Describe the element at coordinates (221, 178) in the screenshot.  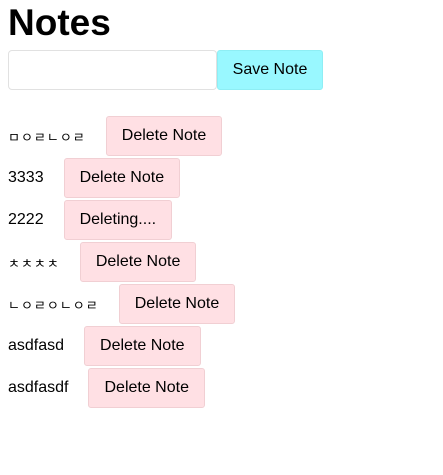
I see `note-item: 3333 Delete Note` at that location.